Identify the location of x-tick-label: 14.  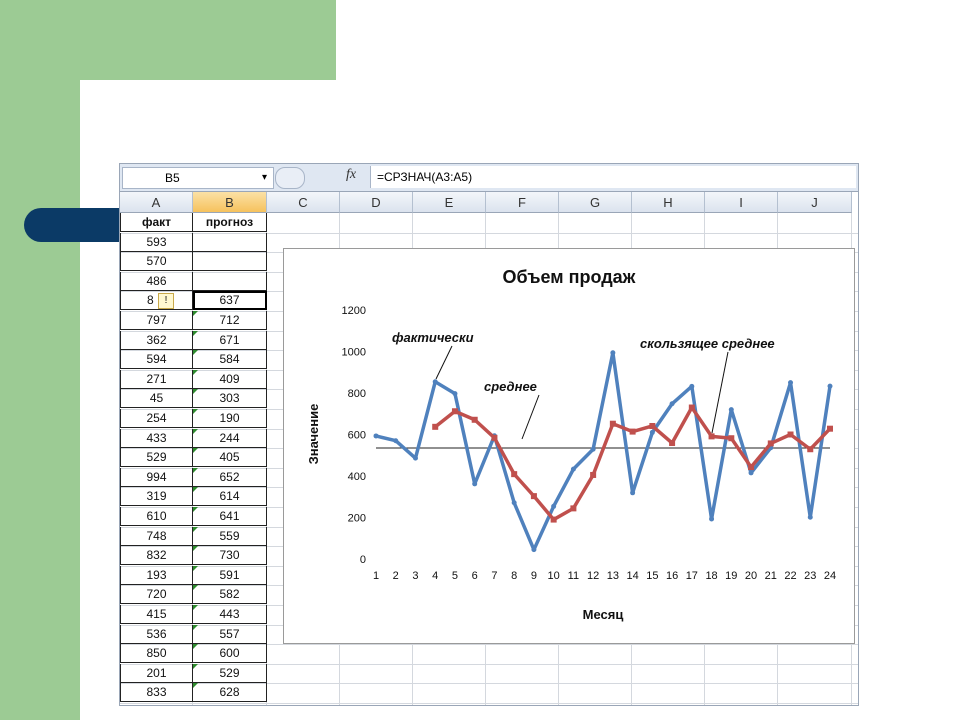
(632, 576).